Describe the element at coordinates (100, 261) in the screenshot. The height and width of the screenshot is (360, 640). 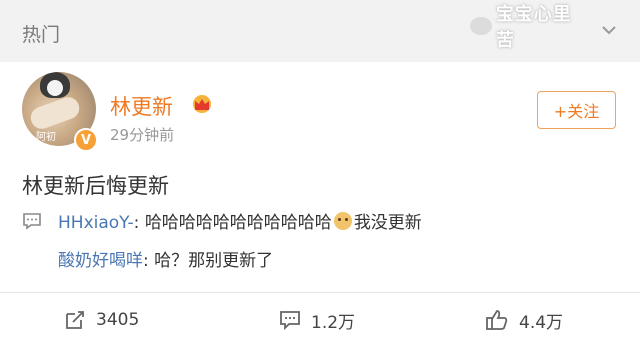
I see `comment-author: 酸奶好喝咩` at that location.